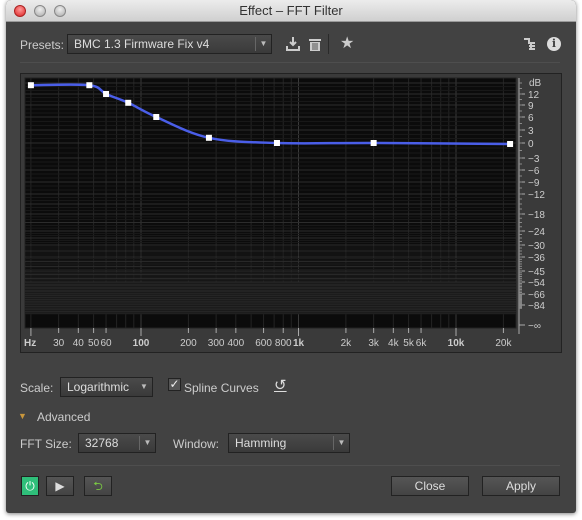  Describe the element at coordinates (141, 343) in the screenshot. I see `x-tick-label: 100` at that location.